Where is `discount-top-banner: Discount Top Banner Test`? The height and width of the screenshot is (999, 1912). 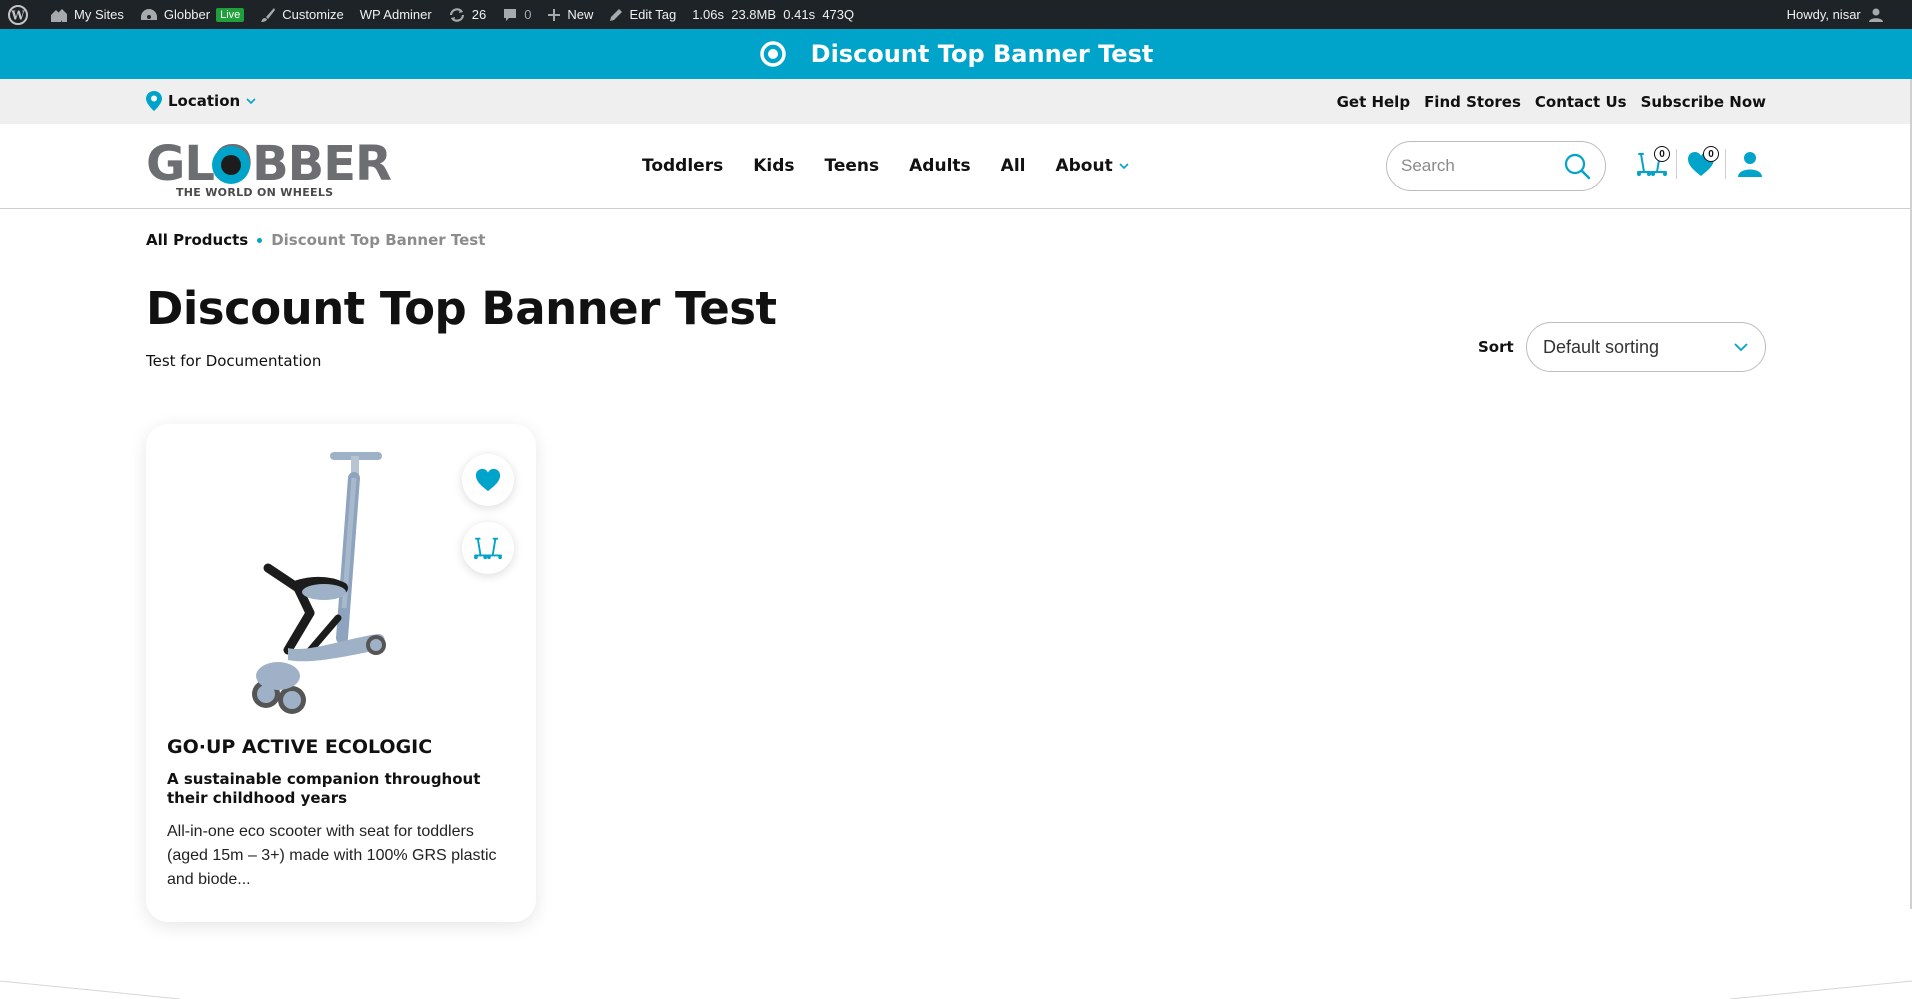 discount-top-banner: Discount Top Banner Test is located at coordinates (956, 54).